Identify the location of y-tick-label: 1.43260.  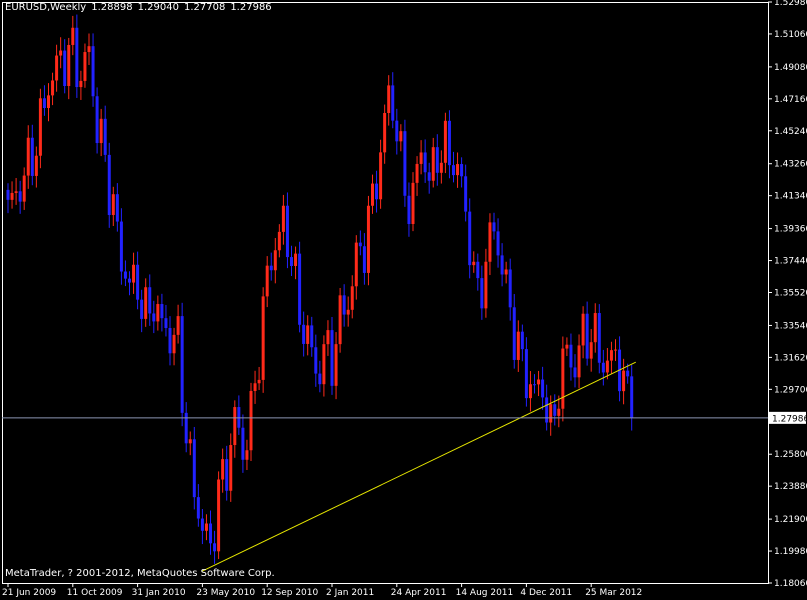
(790, 165).